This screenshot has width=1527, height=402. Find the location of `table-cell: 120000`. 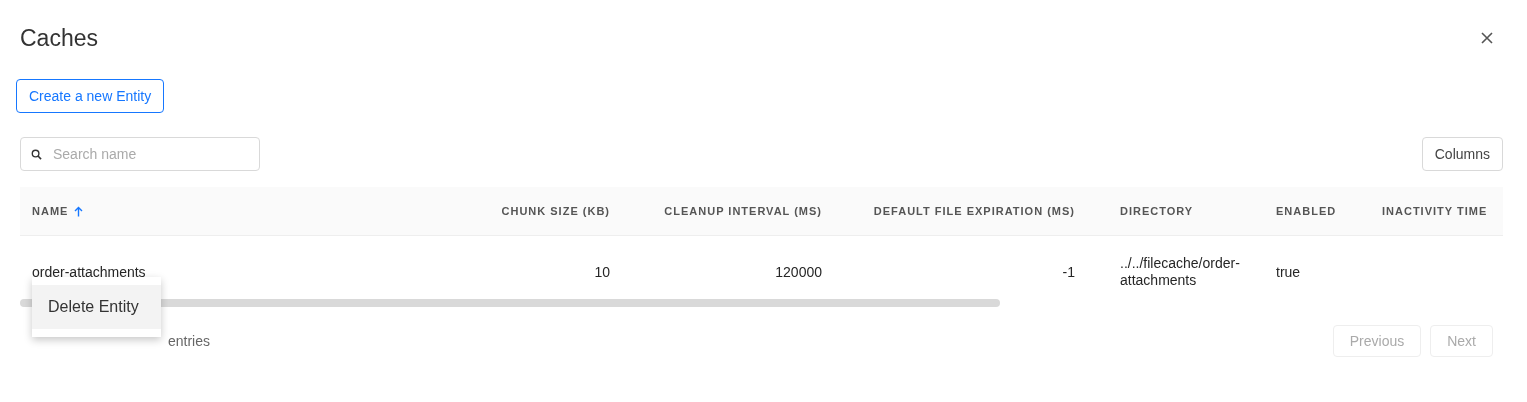

table-cell: 120000 is located at coordinates (798, 271).